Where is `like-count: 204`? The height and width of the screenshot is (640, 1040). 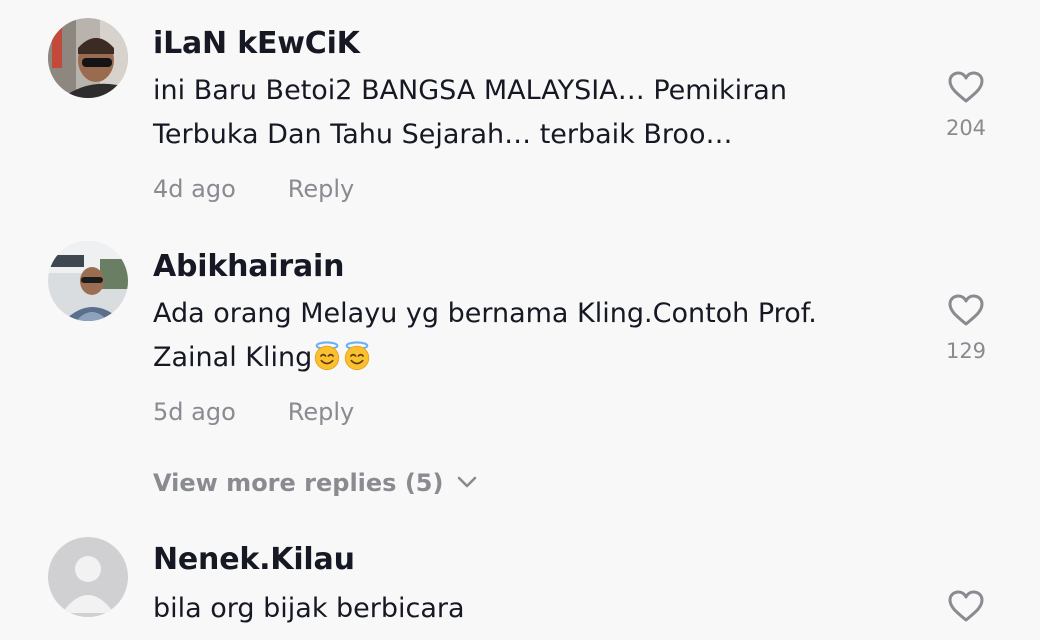
like-count: 204 is located at coordinates (966, 128).